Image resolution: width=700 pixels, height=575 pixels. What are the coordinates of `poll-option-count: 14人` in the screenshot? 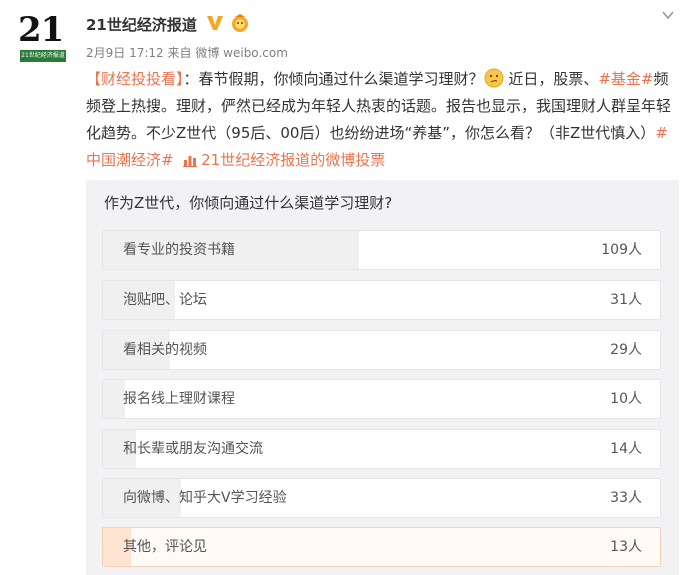 It's located at (626, 449).